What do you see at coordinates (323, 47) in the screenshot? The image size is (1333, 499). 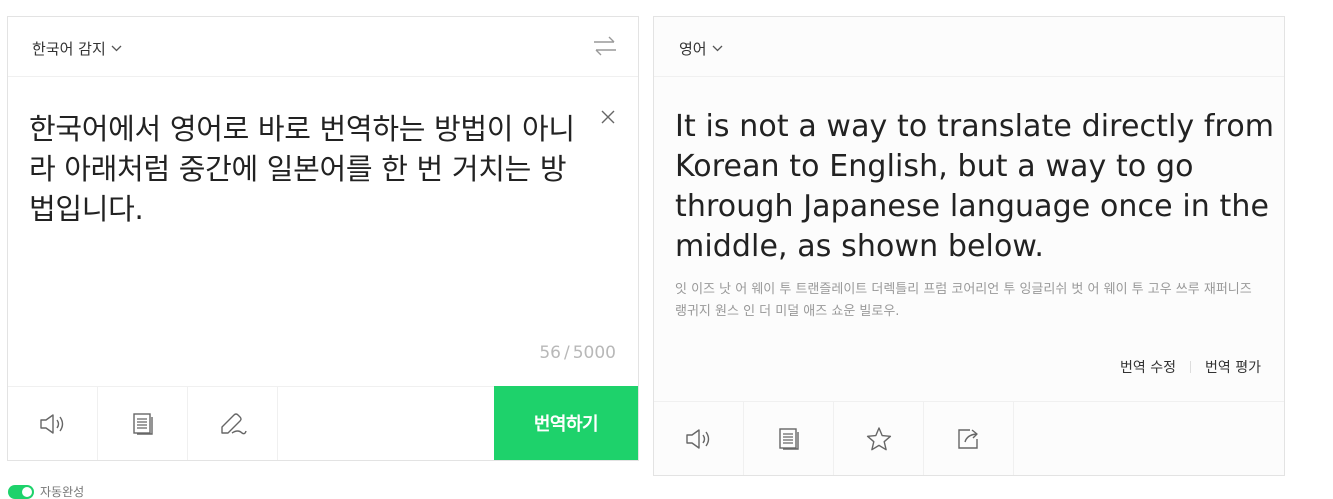 I see `source-panel-header: 한국어 감지` at bounding box center [323, 47].